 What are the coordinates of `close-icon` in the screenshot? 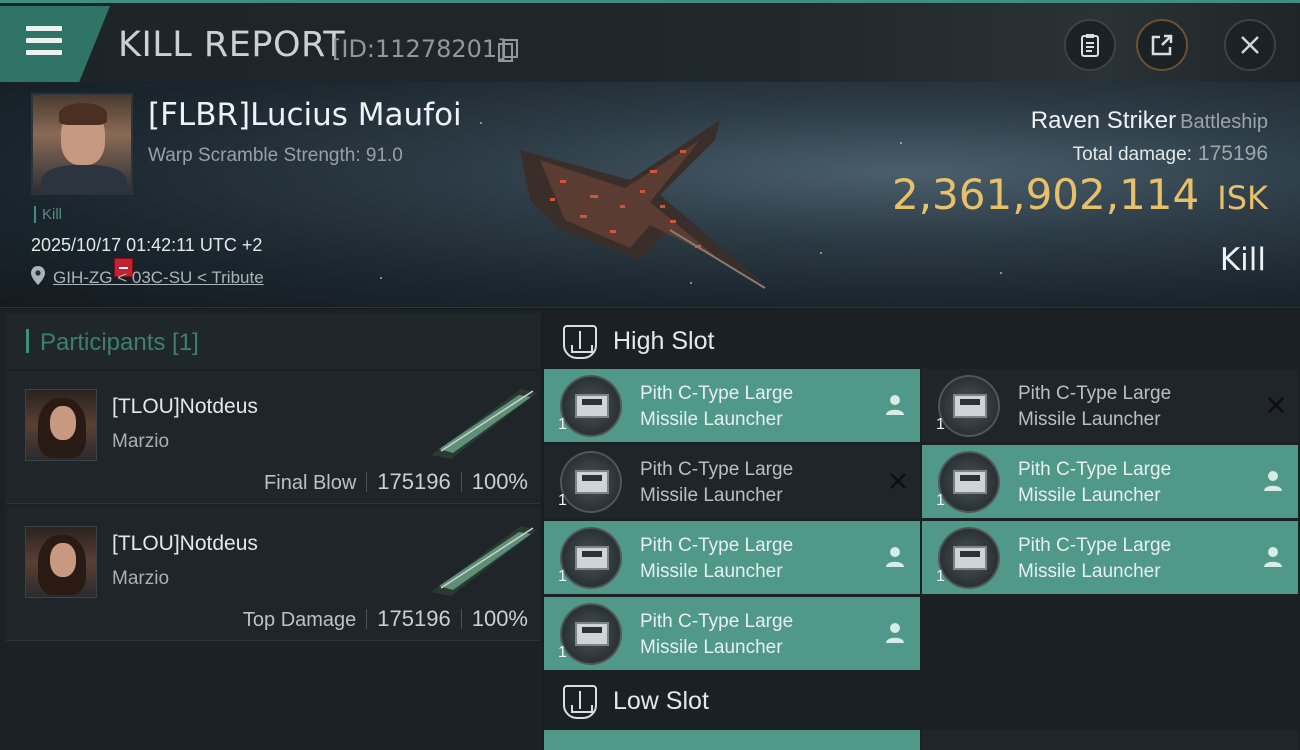 It's located at (1250, 45).